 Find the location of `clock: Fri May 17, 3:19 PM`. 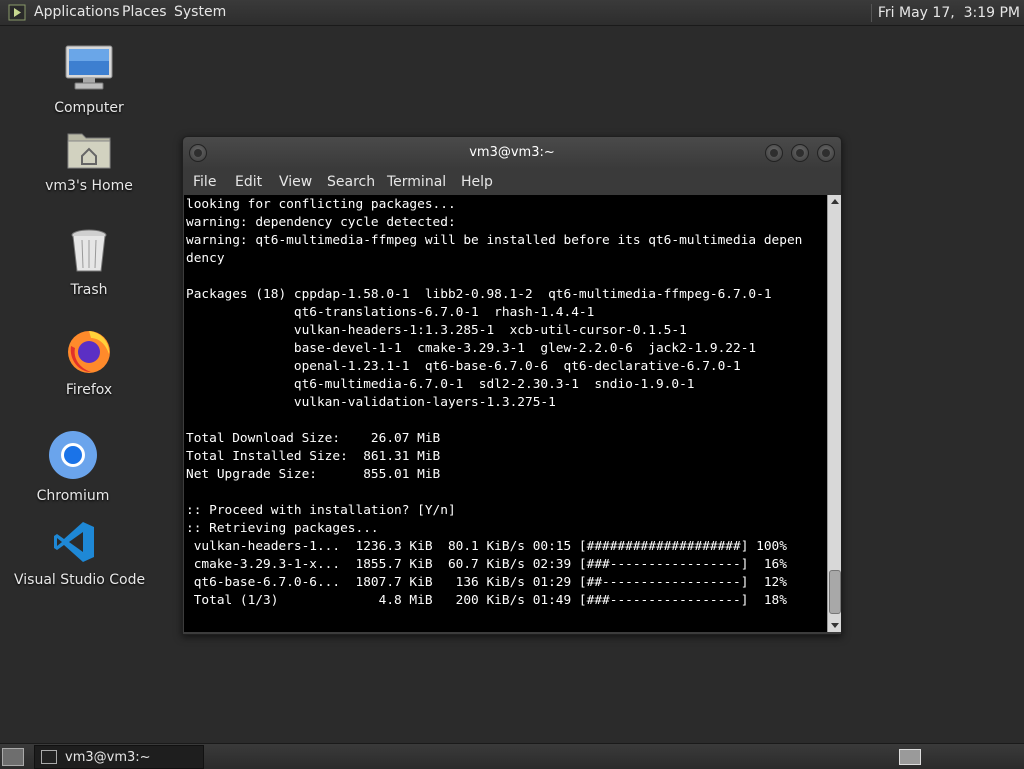

clock: Fri May 17, 3:19 PM is located at coordinates (945, 12).